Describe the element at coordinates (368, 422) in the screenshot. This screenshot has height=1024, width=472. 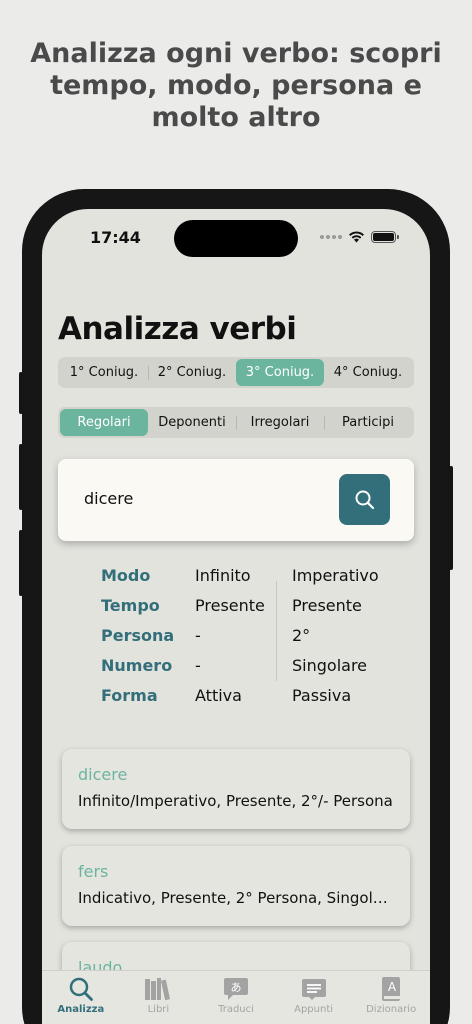
I see `verb-type-participi: Participi` at that location.